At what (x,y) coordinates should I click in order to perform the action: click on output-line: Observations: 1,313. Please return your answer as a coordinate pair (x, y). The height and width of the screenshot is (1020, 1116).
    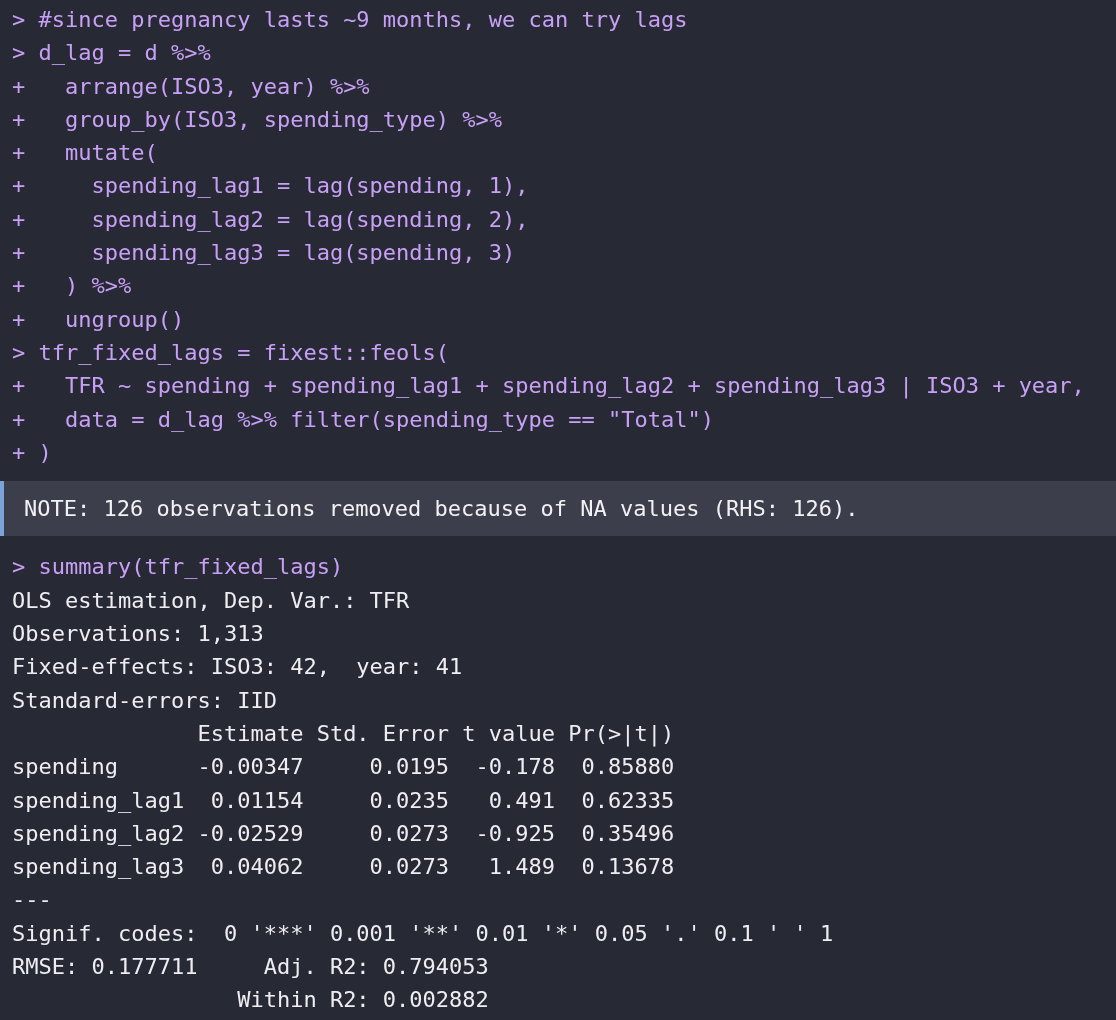
    Looking at the image, I should click on (138, 634).